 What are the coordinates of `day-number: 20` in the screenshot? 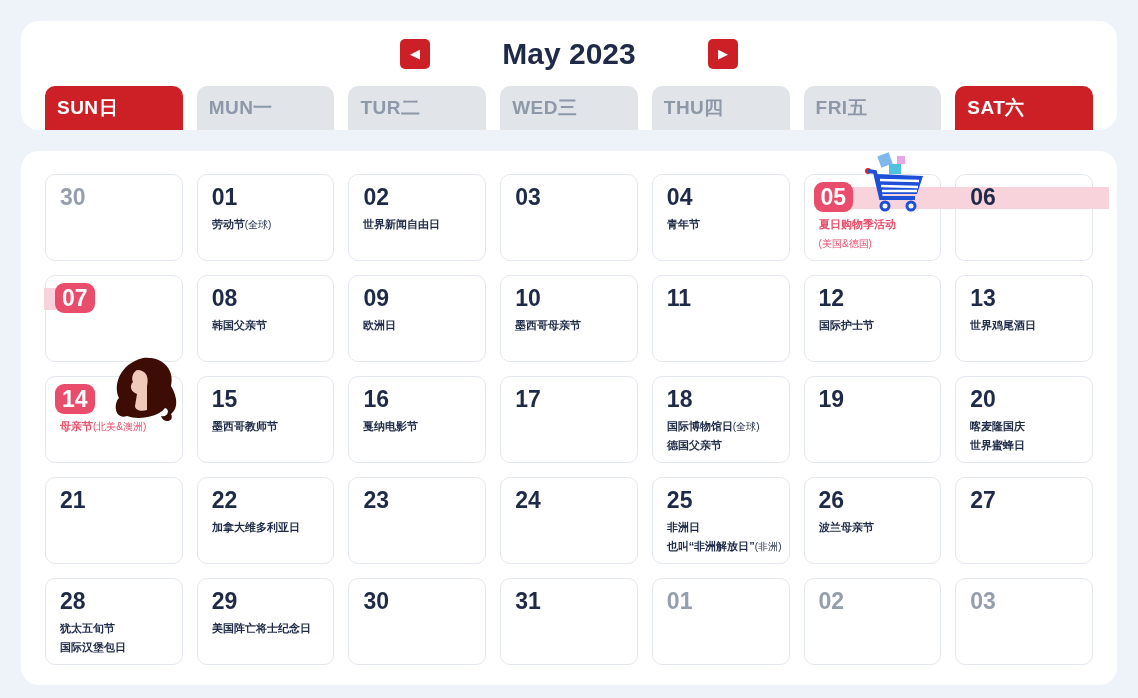 It's located at (983, 399).